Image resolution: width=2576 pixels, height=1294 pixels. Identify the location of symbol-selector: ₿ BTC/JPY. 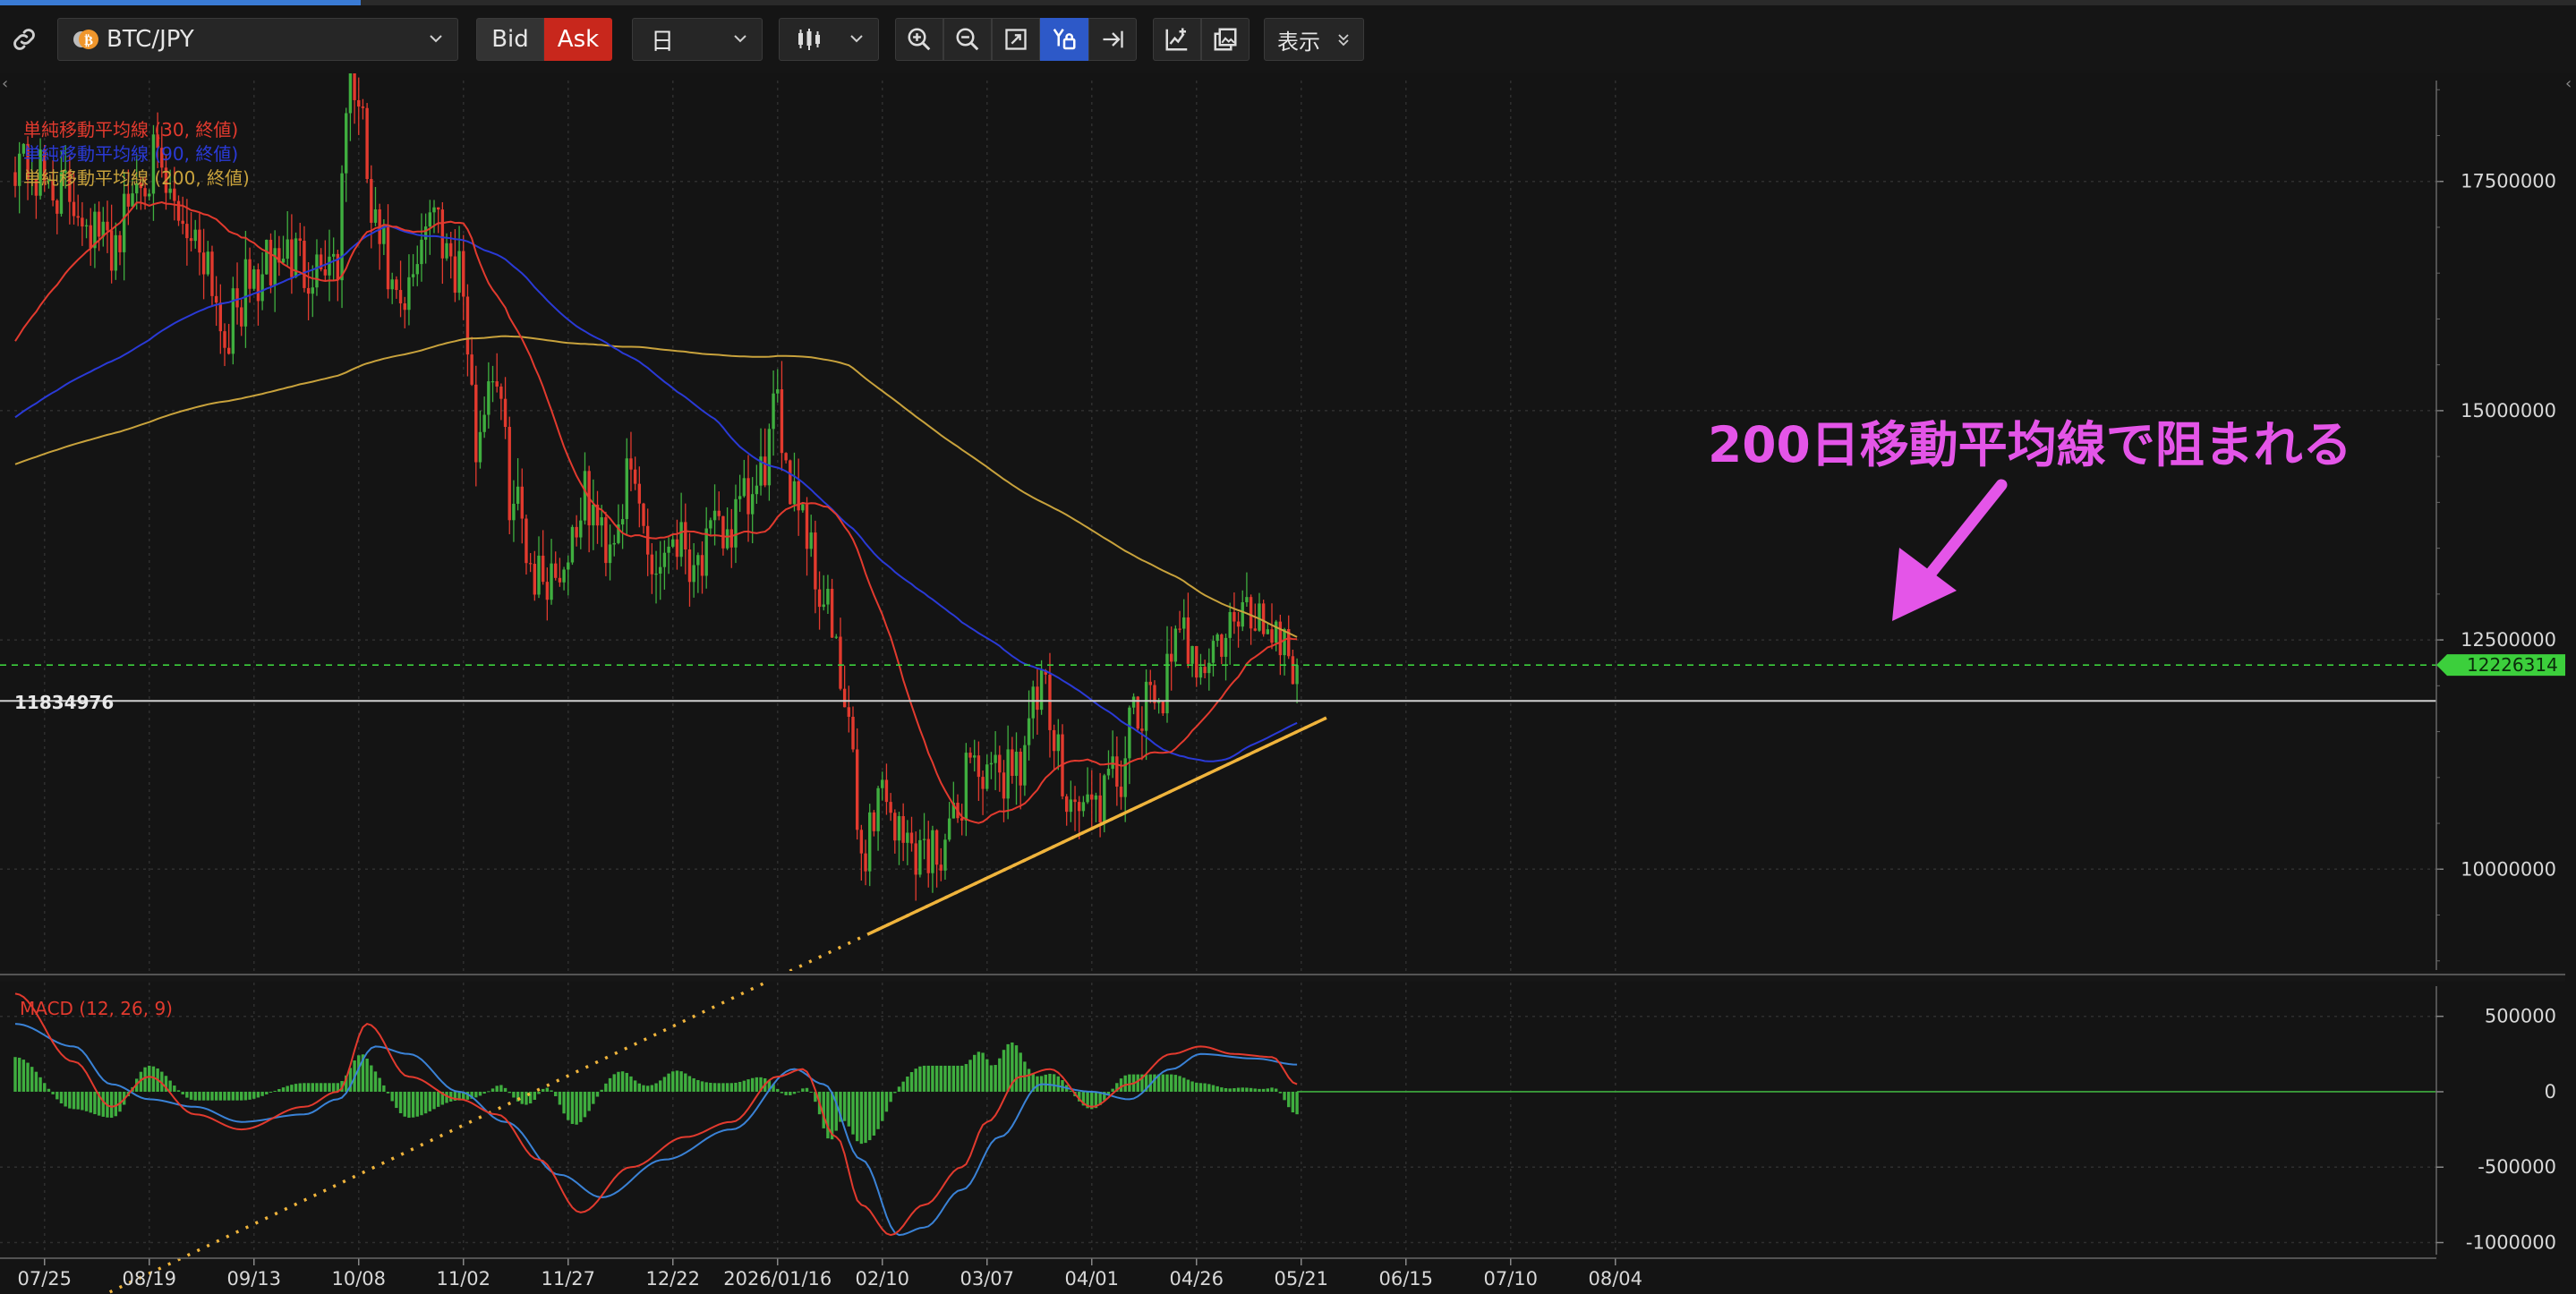
(257, 39).